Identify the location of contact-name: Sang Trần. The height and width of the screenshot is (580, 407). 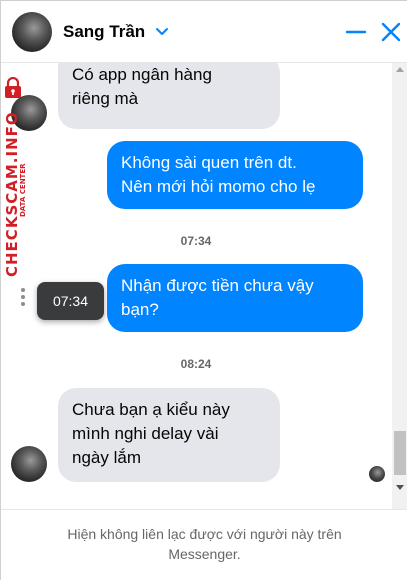
(104, 32).